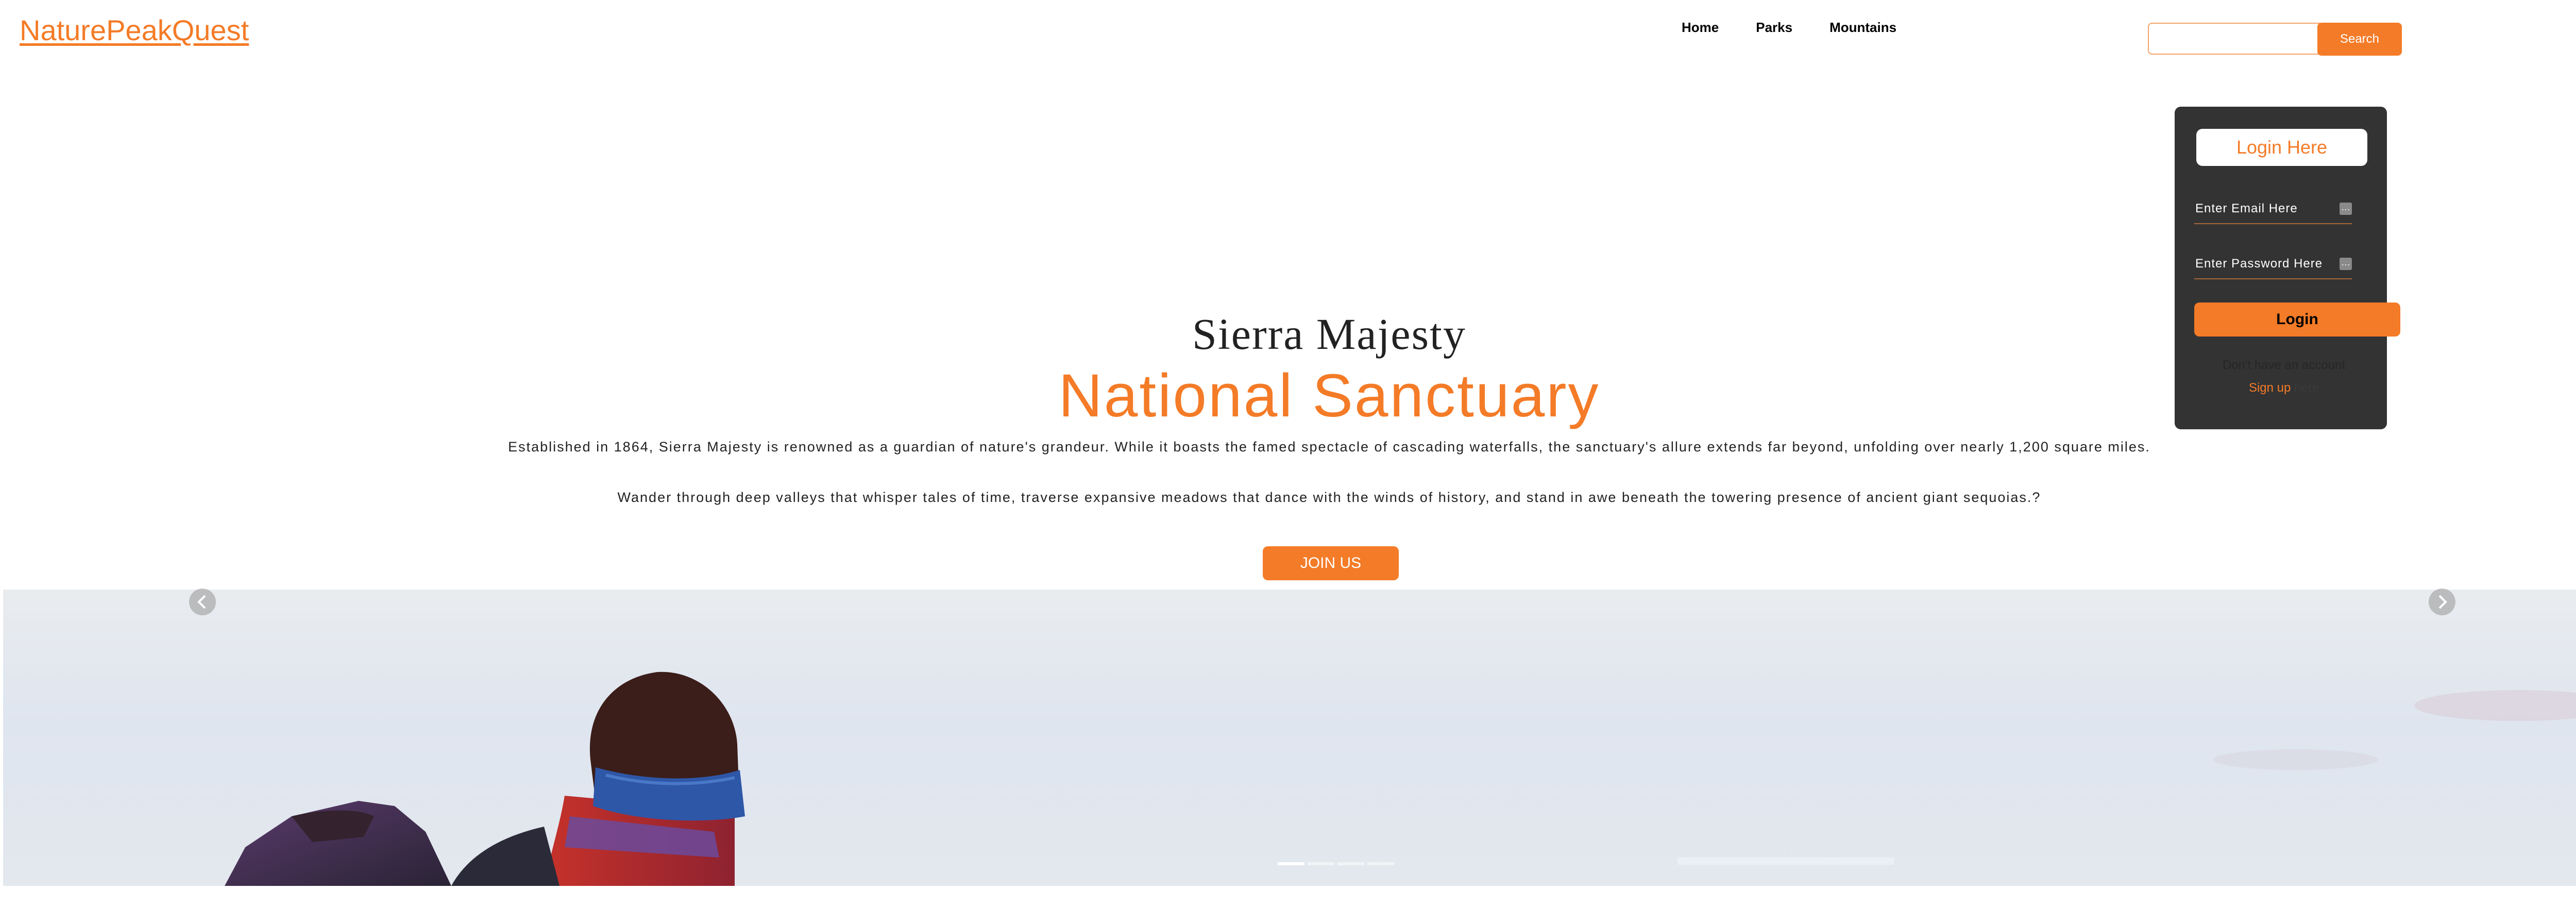  What do you see at coordinates (2306, 388) in the screenshot?
I see `signup-after-text: here` at bounding box center [2306, 388].